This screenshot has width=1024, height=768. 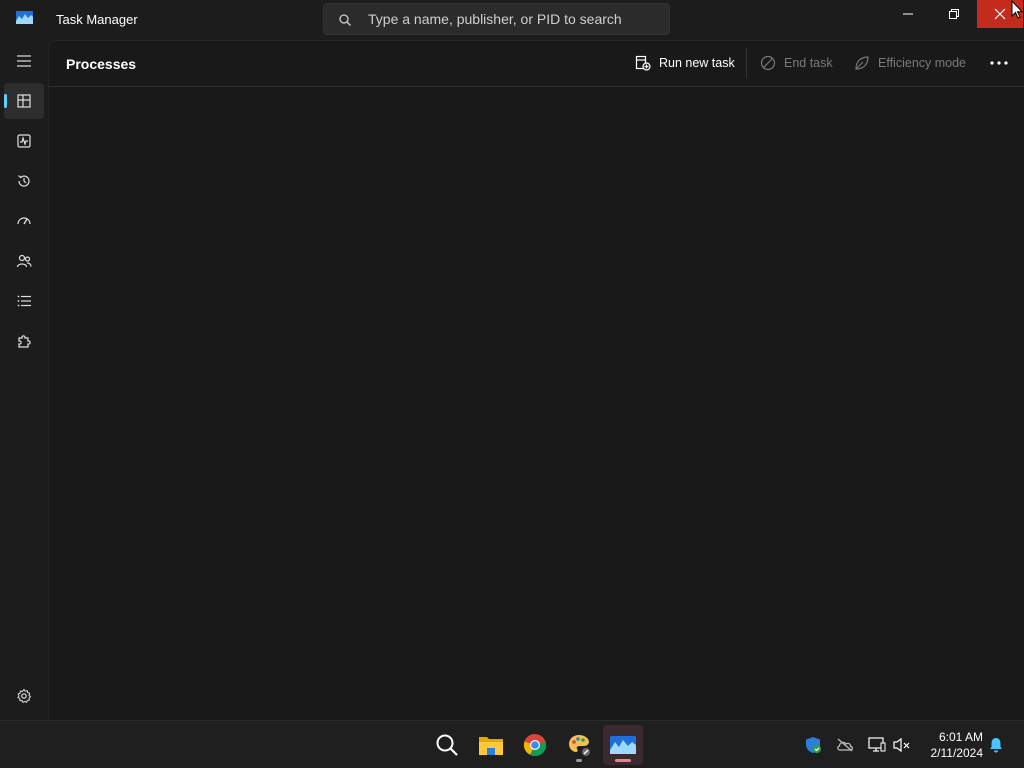 What do you see at coordinates (957, 753) in the screenshot?
I see `clock-date: 2/11/2024` at bounding box center [957, 753].